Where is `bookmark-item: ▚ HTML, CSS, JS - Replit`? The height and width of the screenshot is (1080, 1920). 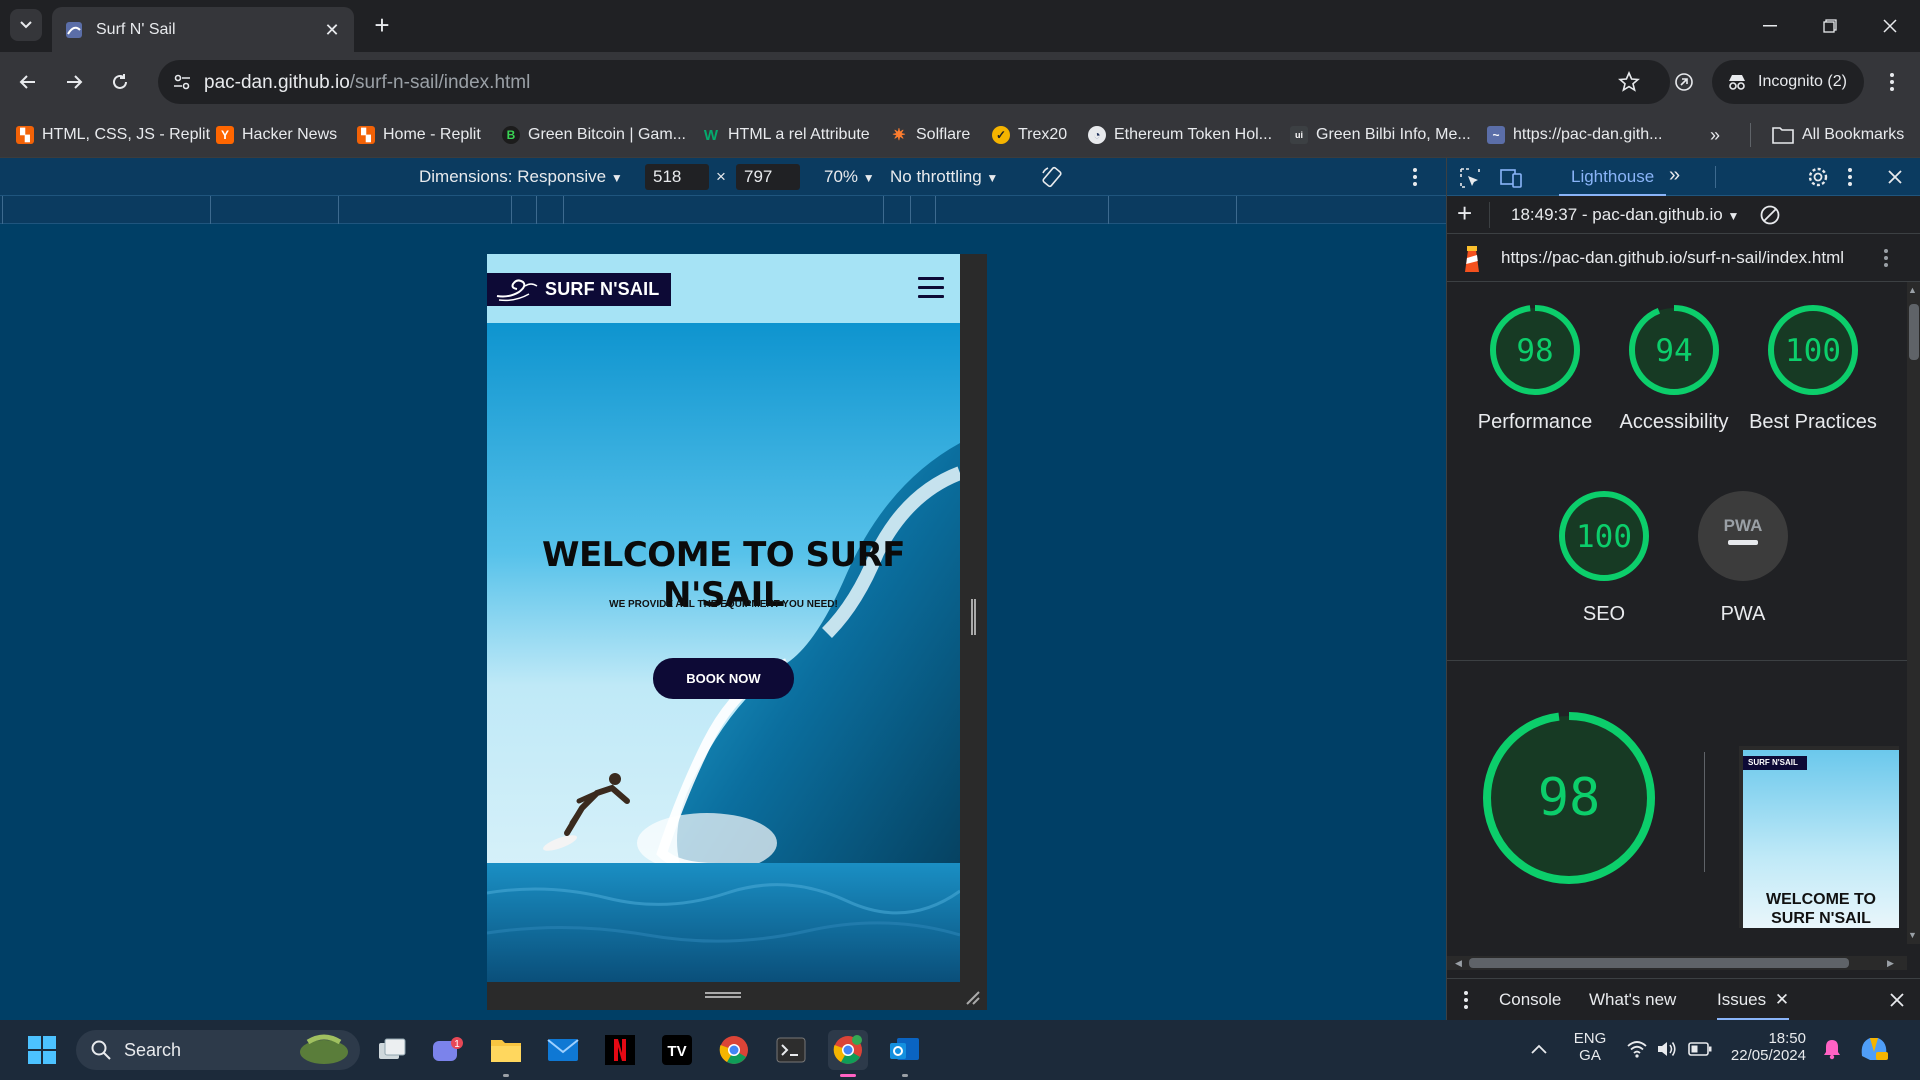 bookmark-item: ▚ HTML, CSS, JS - Replit is located at coordinates (113, 135).